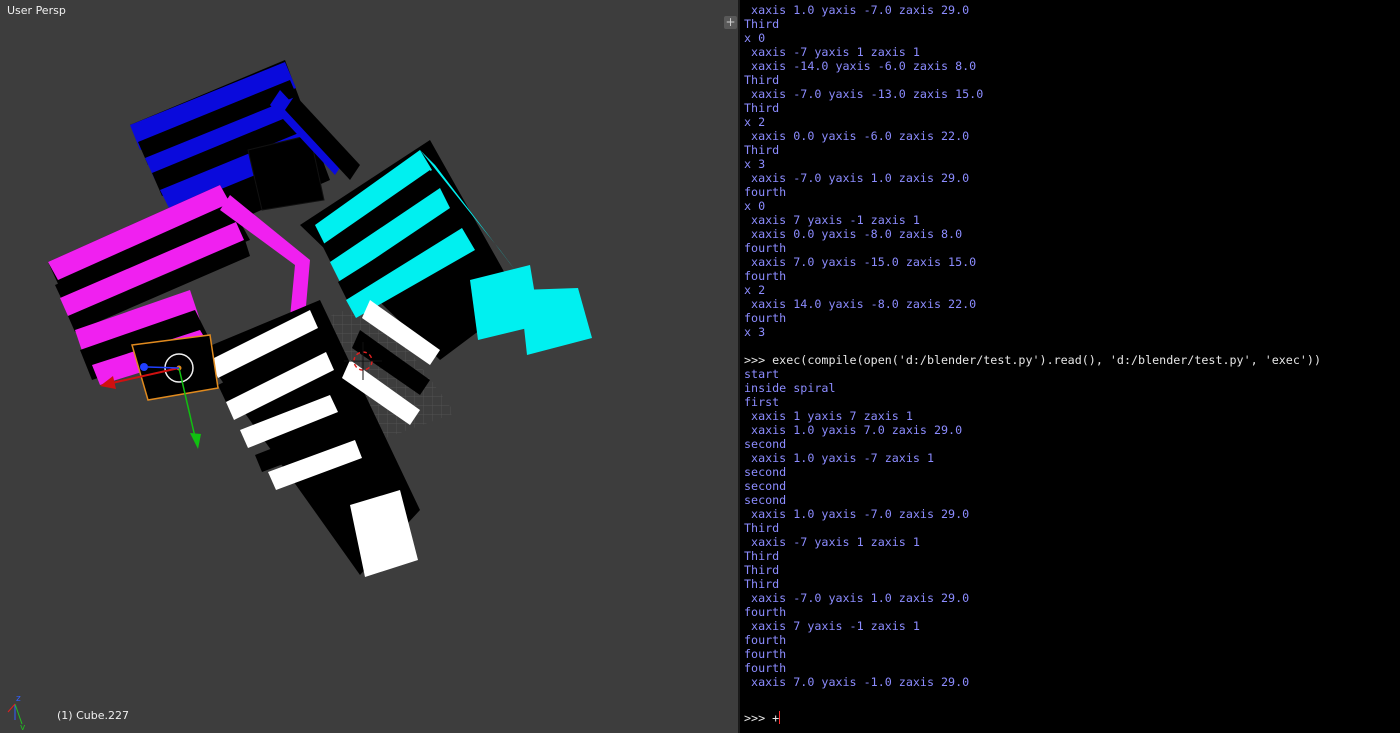  I want to click on console-line: xaxis 14.0 yaxis -8.0 zaxis 22.0, so click(860, 304).